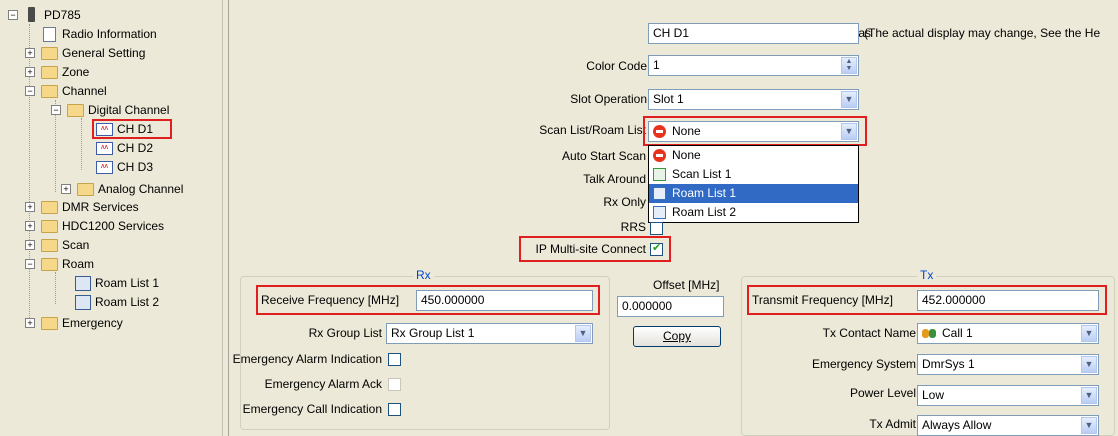  I want to click on scan-roam-dropdown: None Scan List 1 Roam List 1 Roam List 2, so click(753, 184).